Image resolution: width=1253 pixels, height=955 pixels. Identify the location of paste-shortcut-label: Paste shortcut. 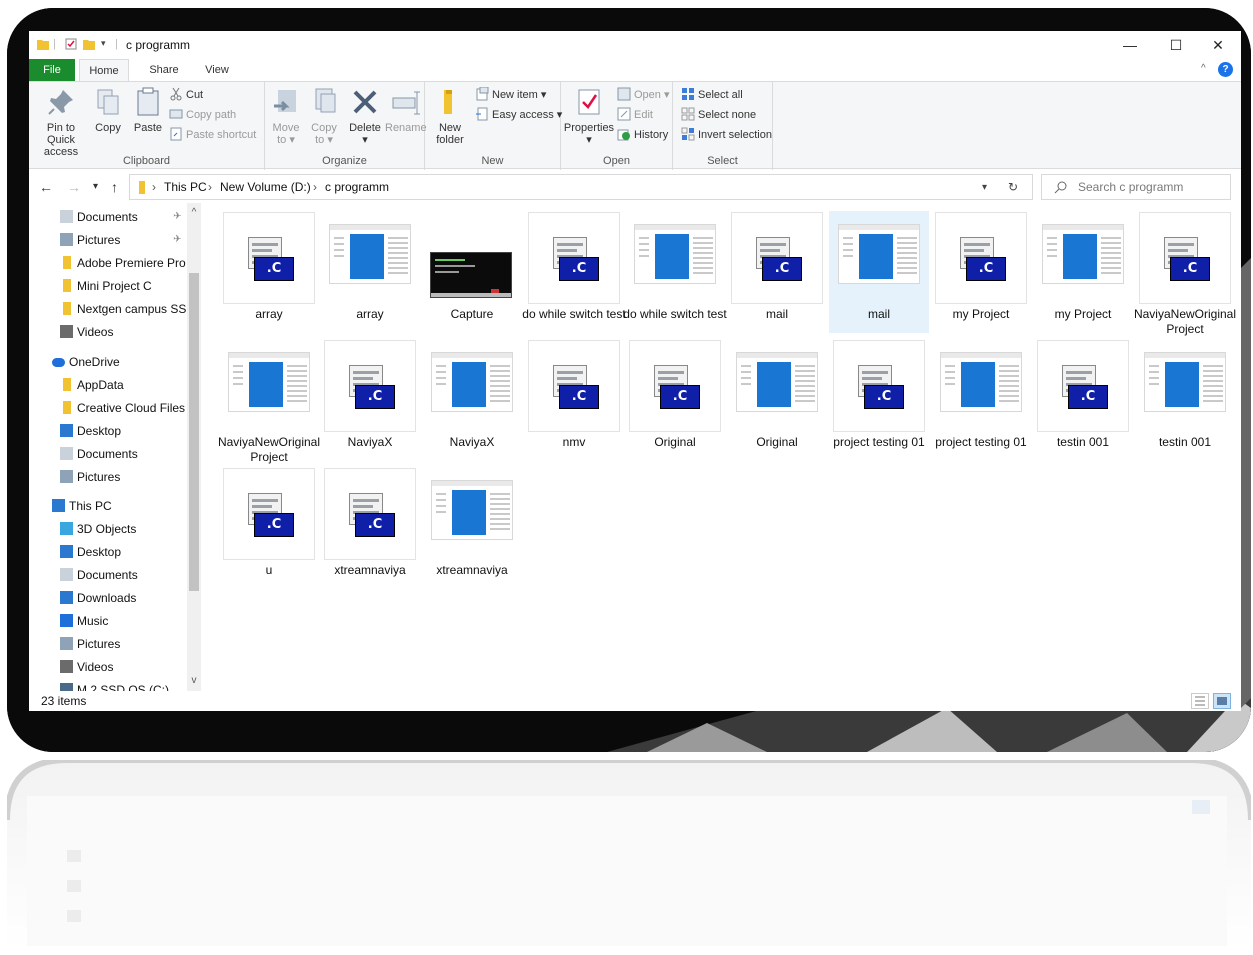
(221, 135).